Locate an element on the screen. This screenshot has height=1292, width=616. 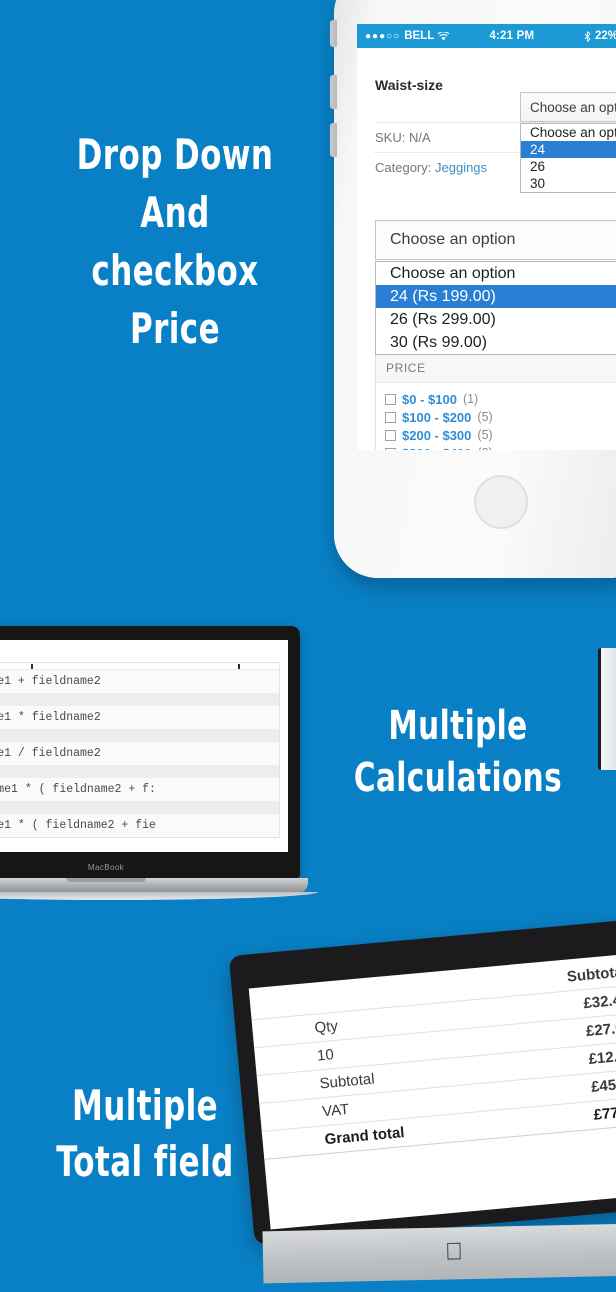
variation-price-select: Choose an option is located at coordinates (495, 240).